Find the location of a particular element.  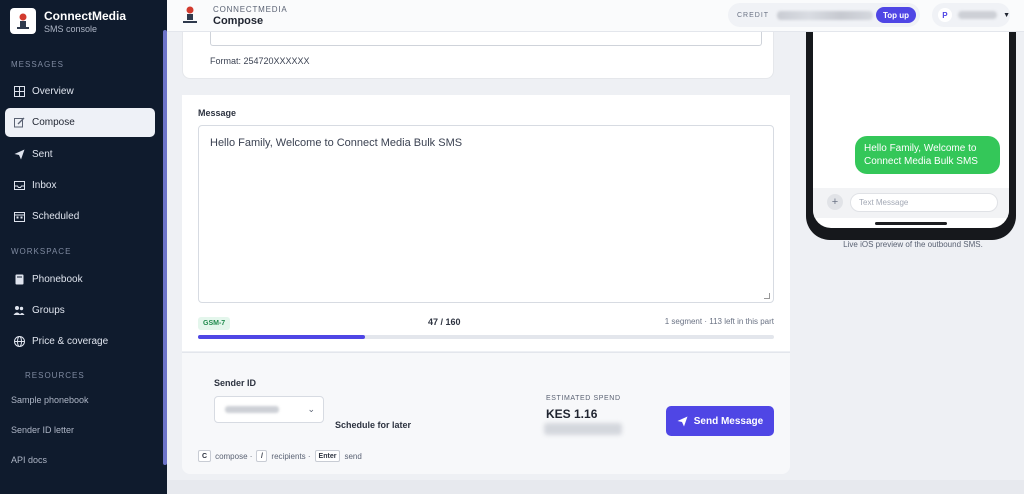

credit-pill: CREDIT Top up is located at coordinates (824, 15).